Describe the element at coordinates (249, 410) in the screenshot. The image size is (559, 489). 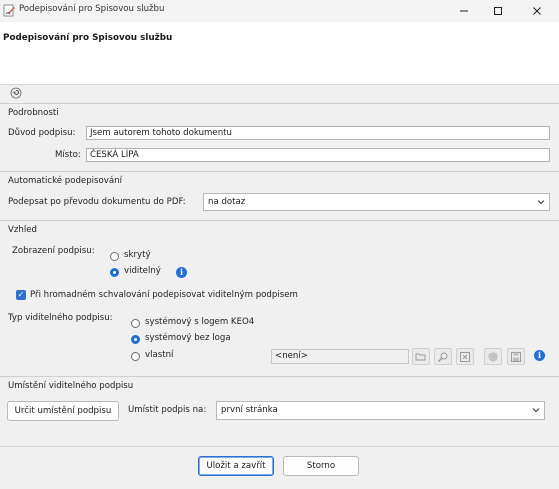
I see `place-on-value: první stránka` at that location.